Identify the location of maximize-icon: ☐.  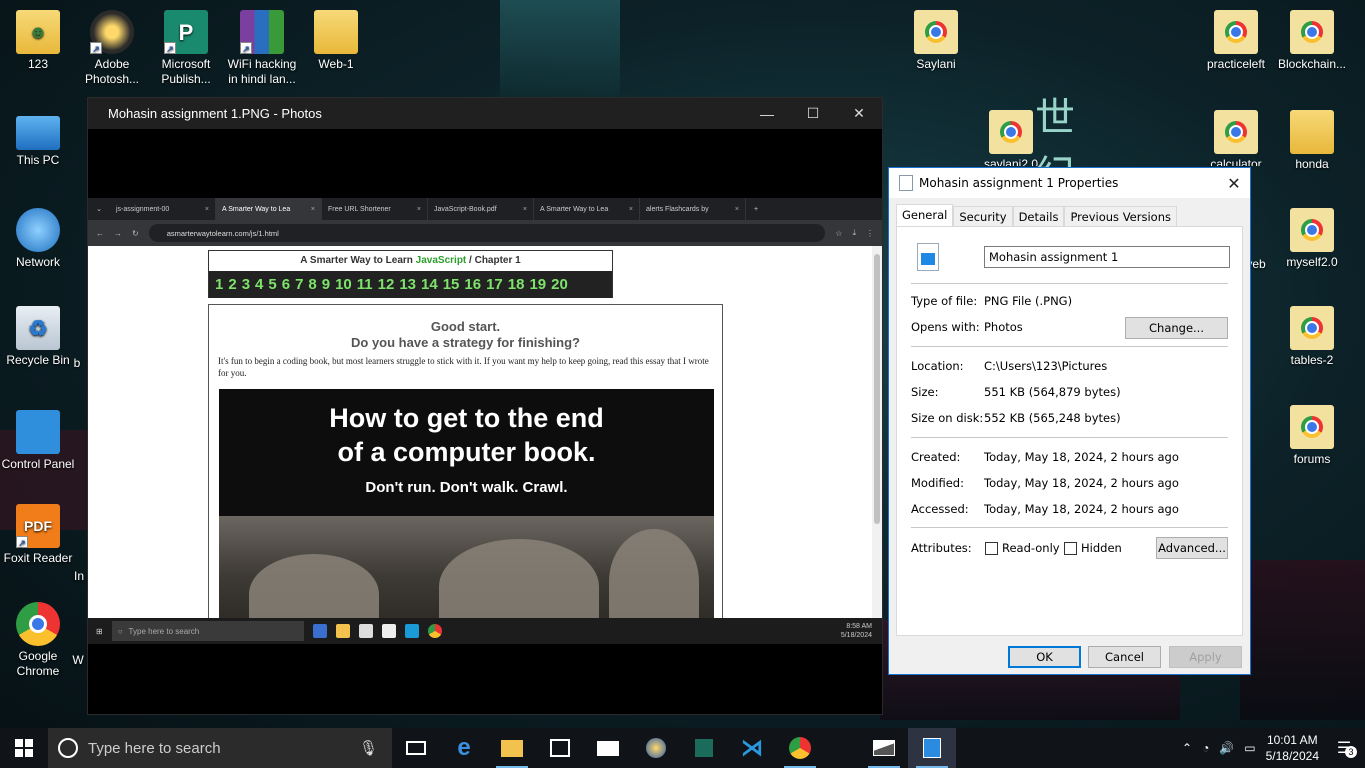
(813, 113).